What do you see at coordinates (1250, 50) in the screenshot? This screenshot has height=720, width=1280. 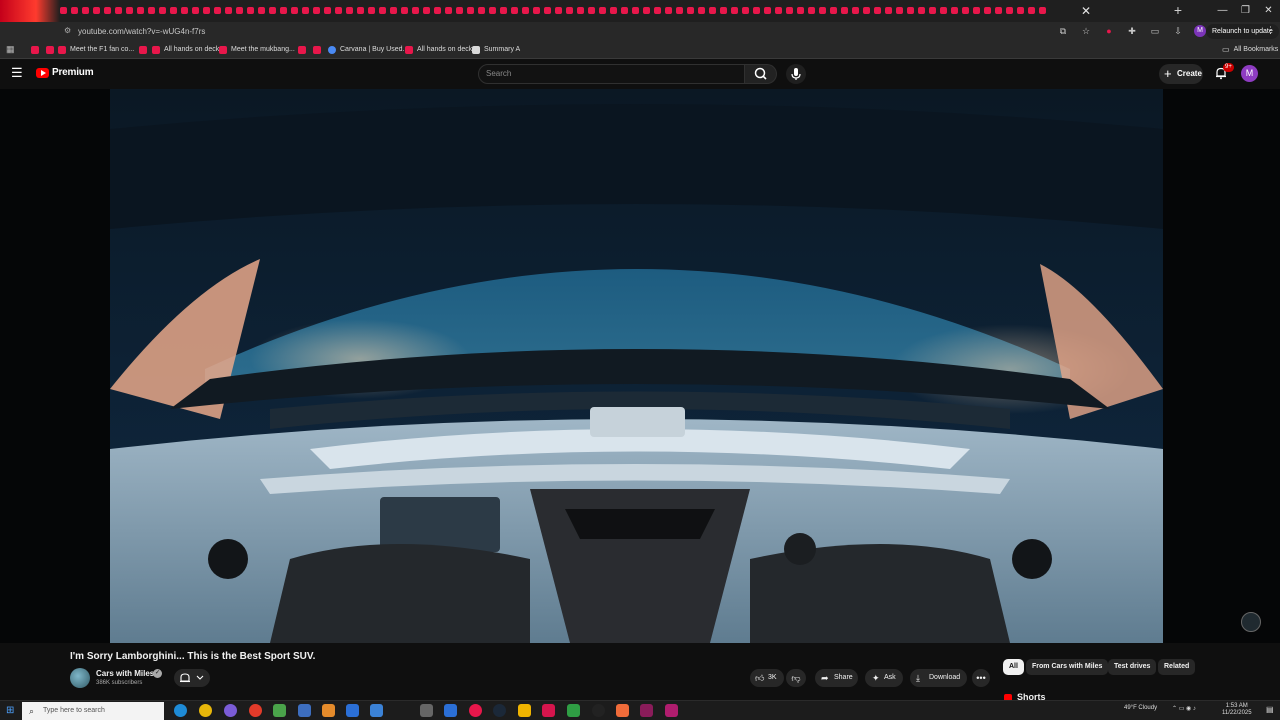 I see `all-bookmarks: ▭ All Bookmarks` at bounding box center [1250, 50].